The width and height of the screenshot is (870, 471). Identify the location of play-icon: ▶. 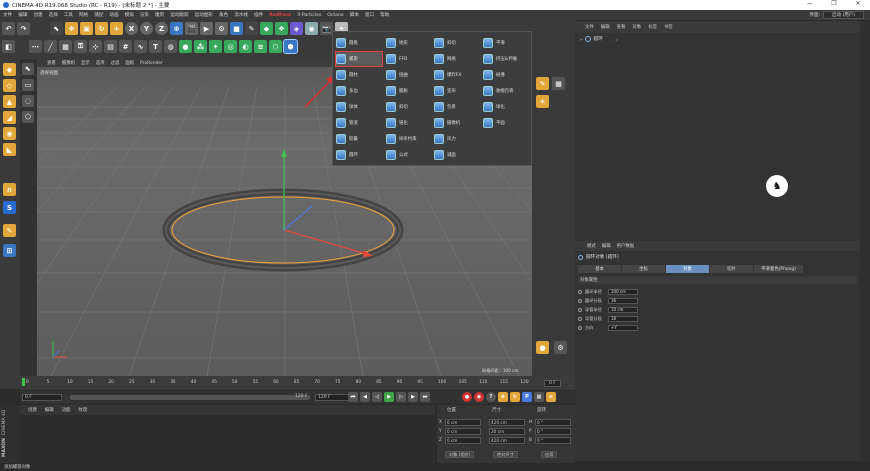
(389, 397).